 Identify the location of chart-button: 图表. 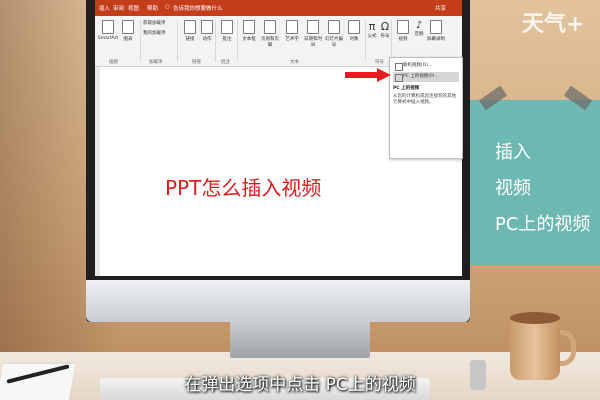
(128, 31).